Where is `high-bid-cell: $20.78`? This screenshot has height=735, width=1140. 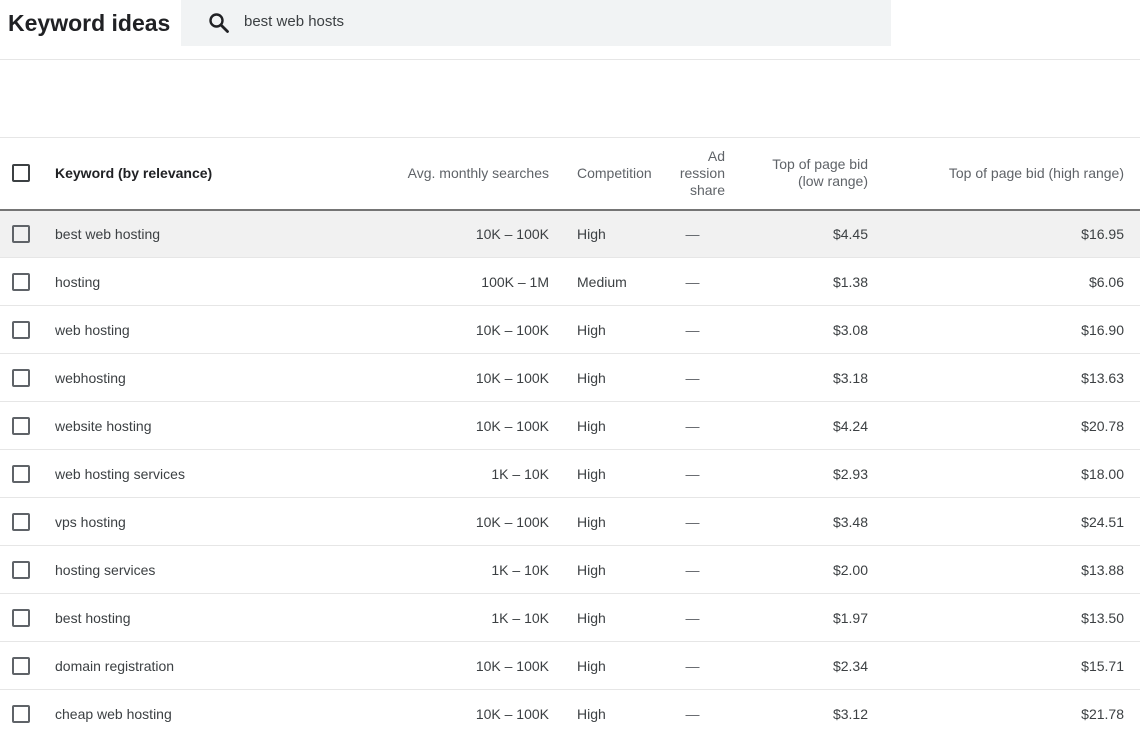 high-bid-cell: $20.78 is located at coordinates (1102, 425).